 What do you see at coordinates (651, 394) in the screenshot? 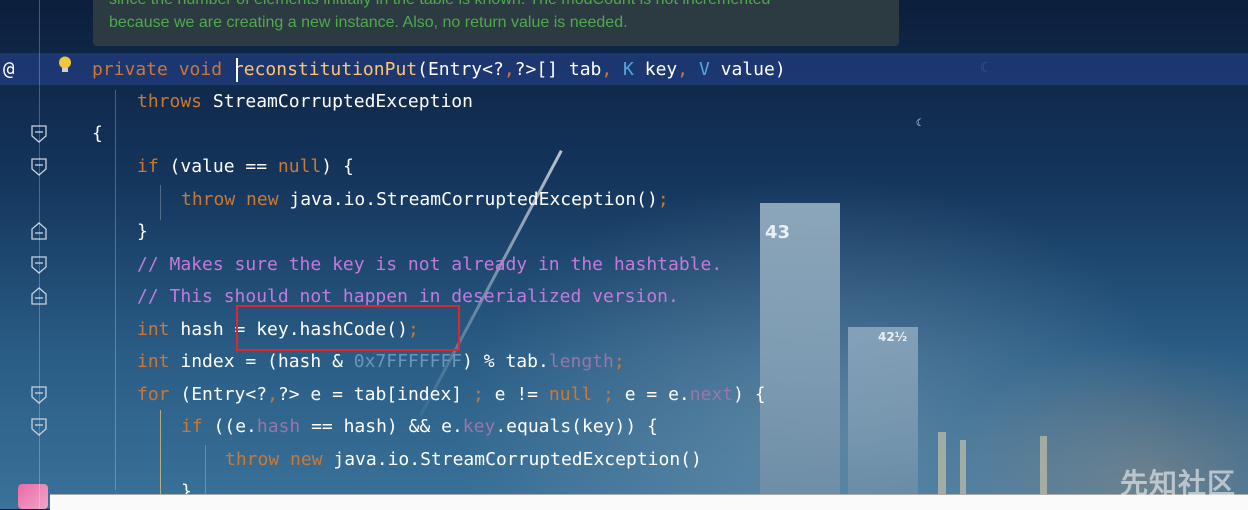
I see `code-text: e = e.` at bounding box center [651, 394].